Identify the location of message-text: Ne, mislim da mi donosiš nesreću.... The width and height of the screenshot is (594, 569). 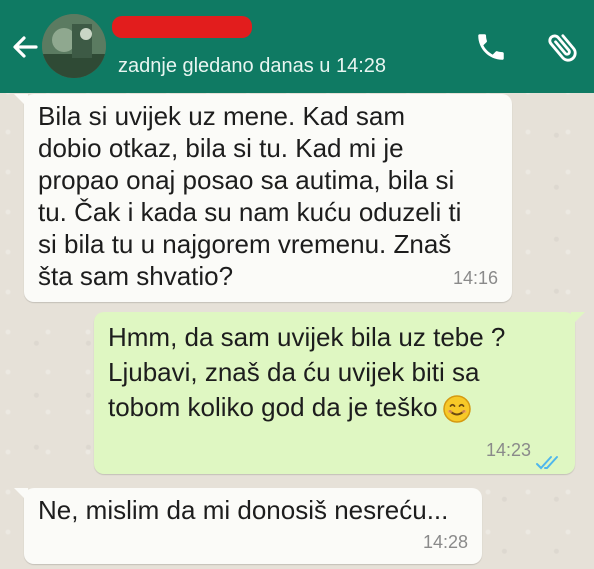
(243, 510).